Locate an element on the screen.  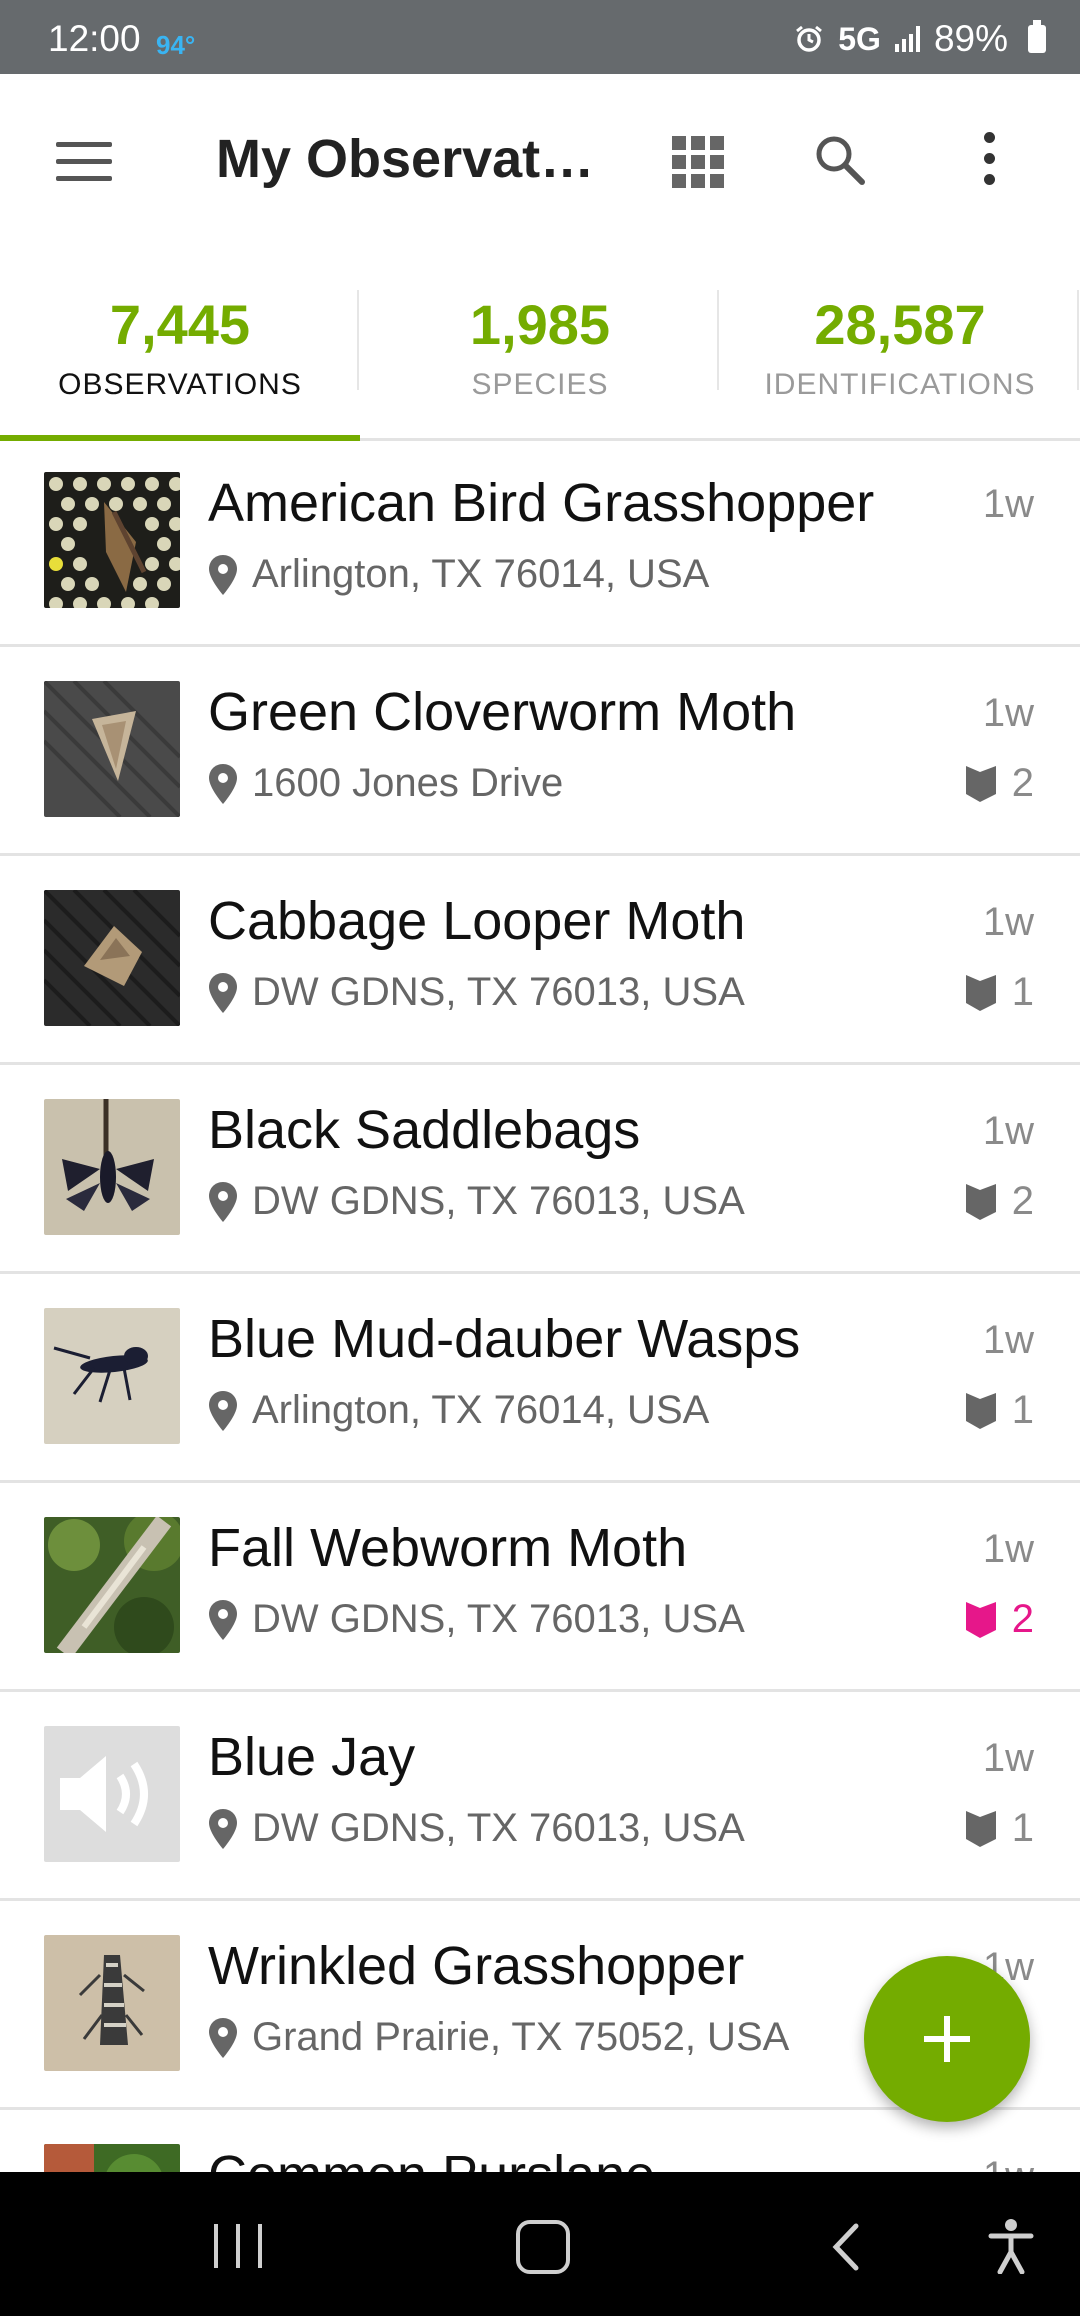
species-count: 1,985 is located at coordinates (540, 324).